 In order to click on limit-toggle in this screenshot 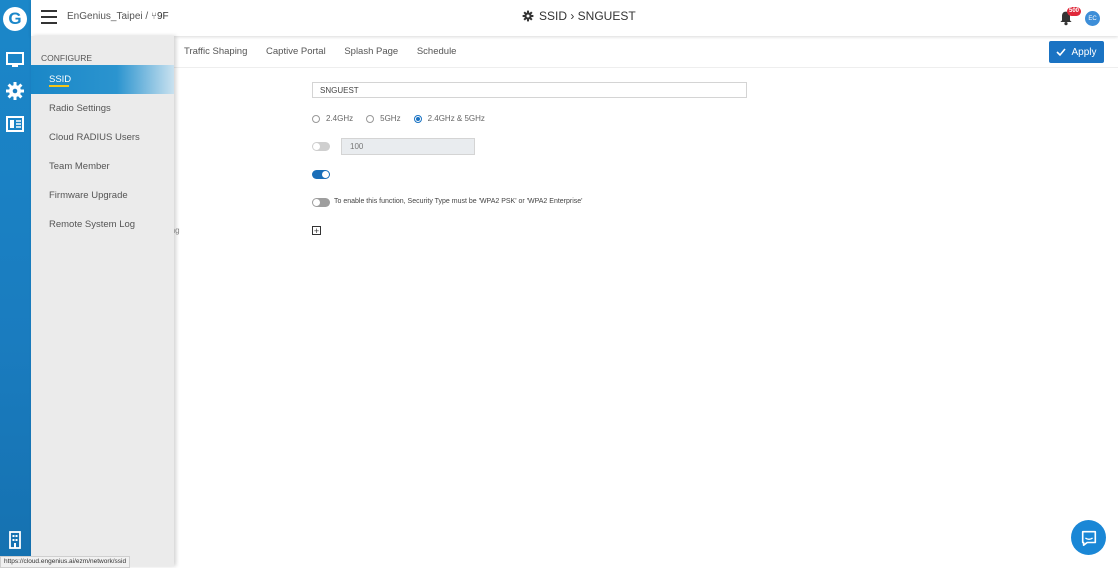, I will do `click(321, 146)`.